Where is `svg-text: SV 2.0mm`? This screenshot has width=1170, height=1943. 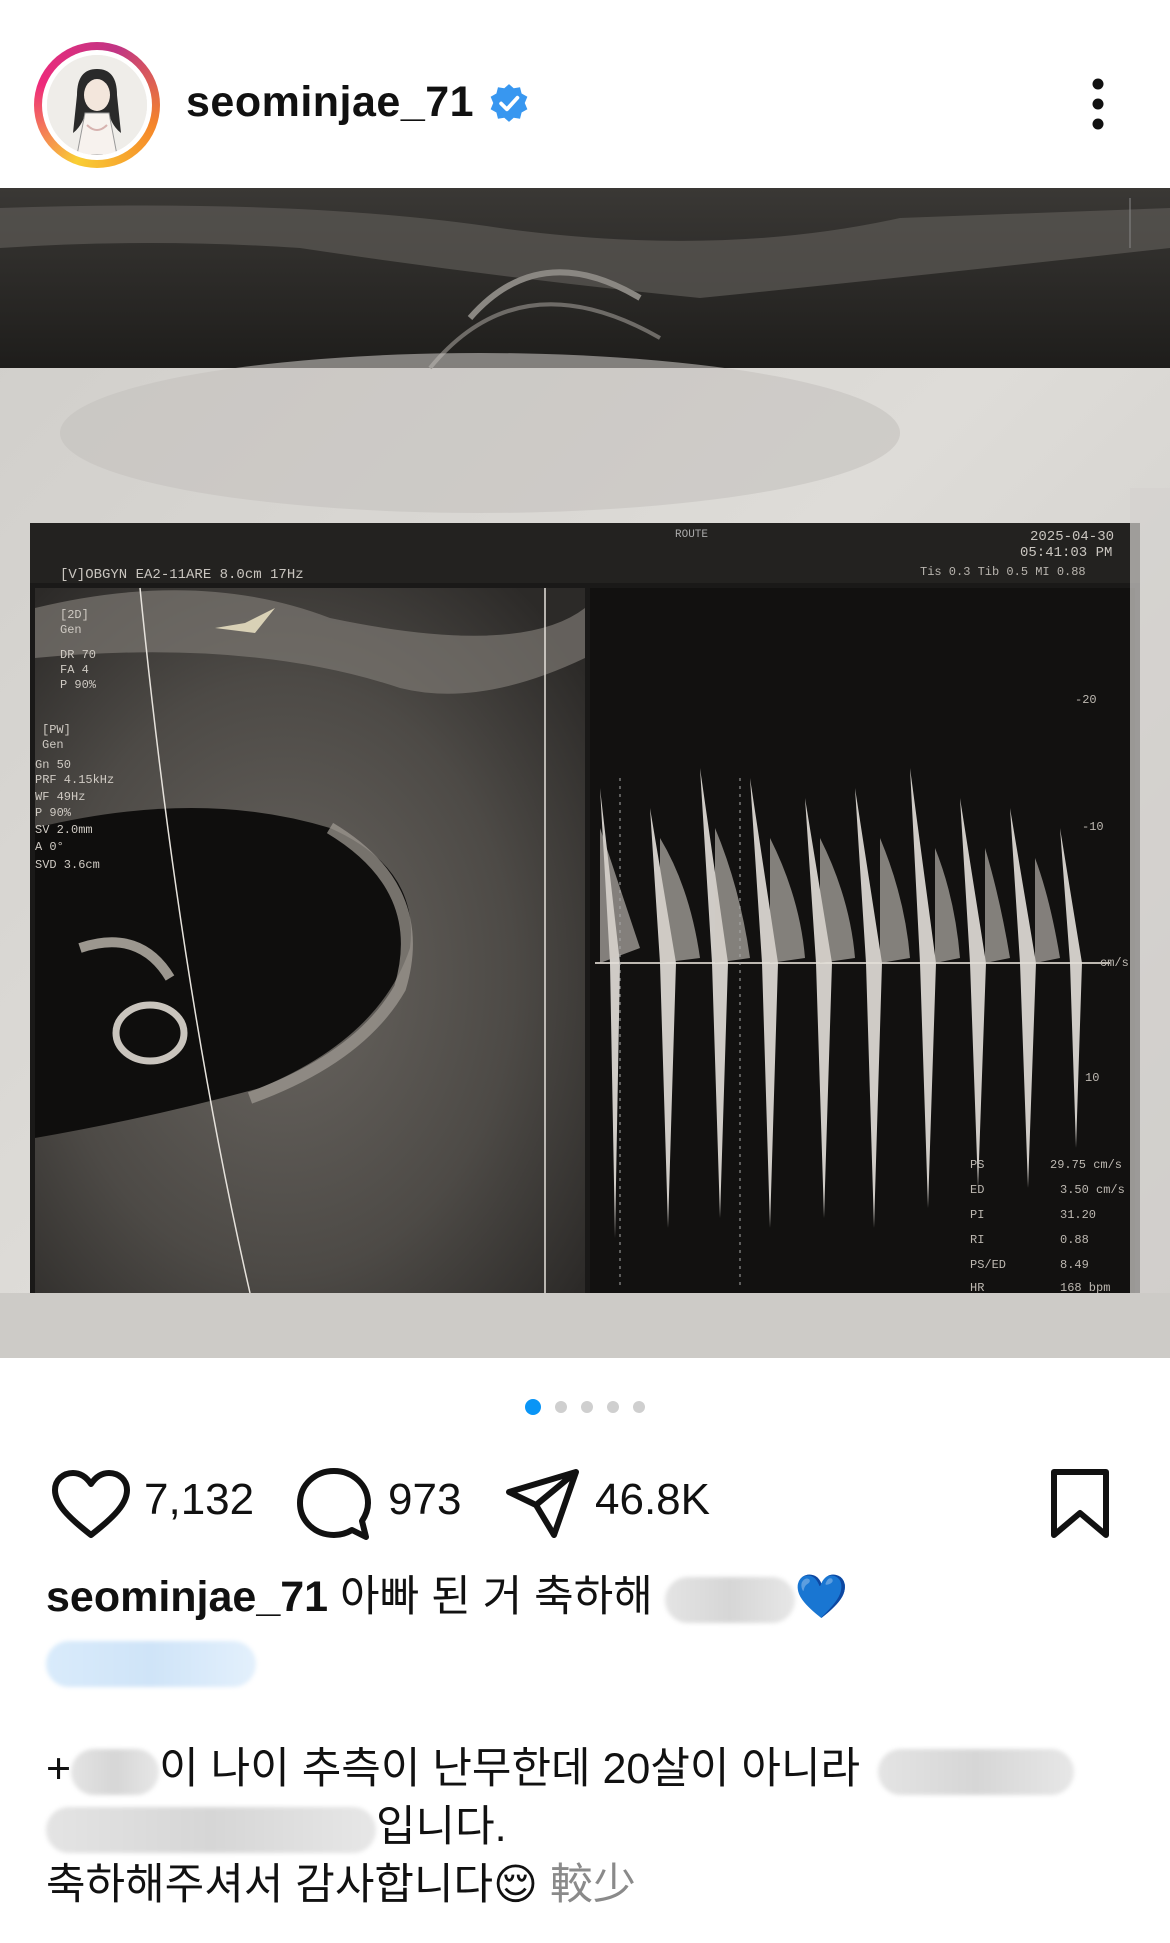
svg-text: SV 2.0mm is located at coordinates (64, 830).